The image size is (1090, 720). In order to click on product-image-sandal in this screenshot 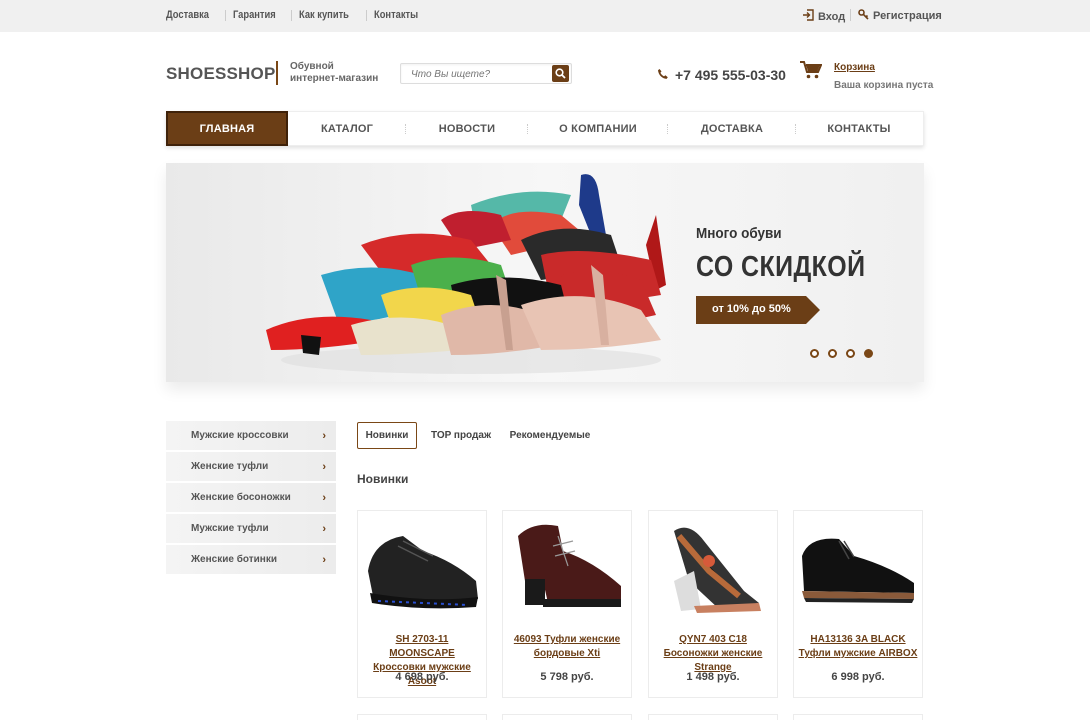, I will do `click(717, 570)`.